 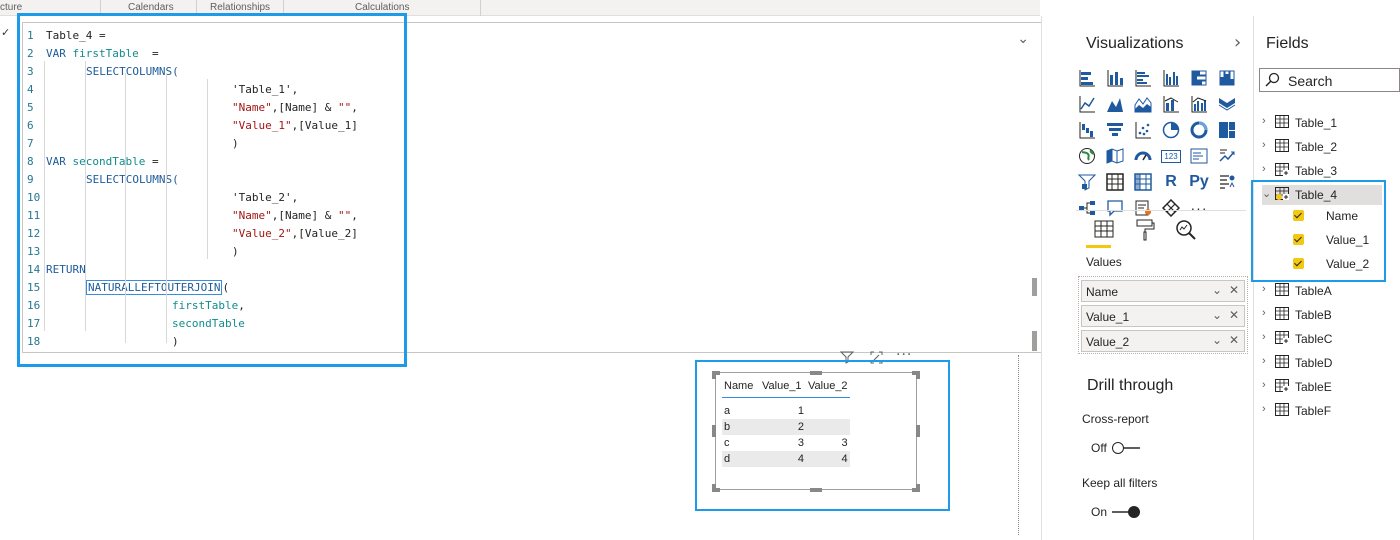 I want to click on kpi-icon, so click(x=1227, y=156).